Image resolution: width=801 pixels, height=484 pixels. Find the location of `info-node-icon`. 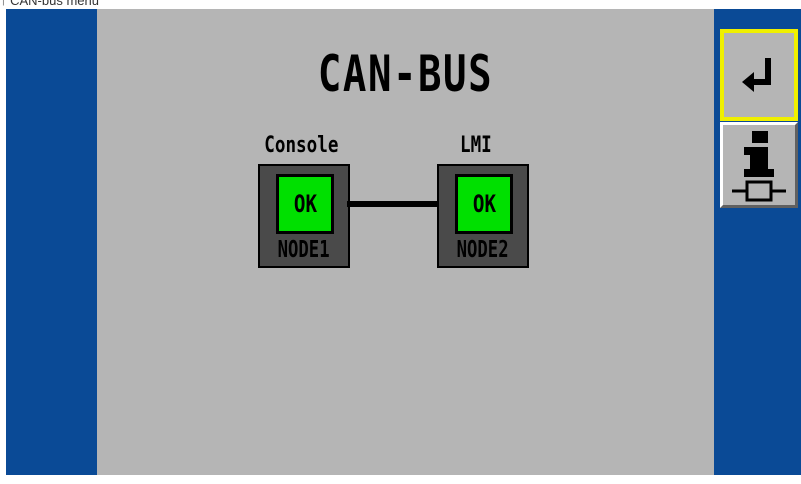

info-node-icon is located at coordinates (759, 166).